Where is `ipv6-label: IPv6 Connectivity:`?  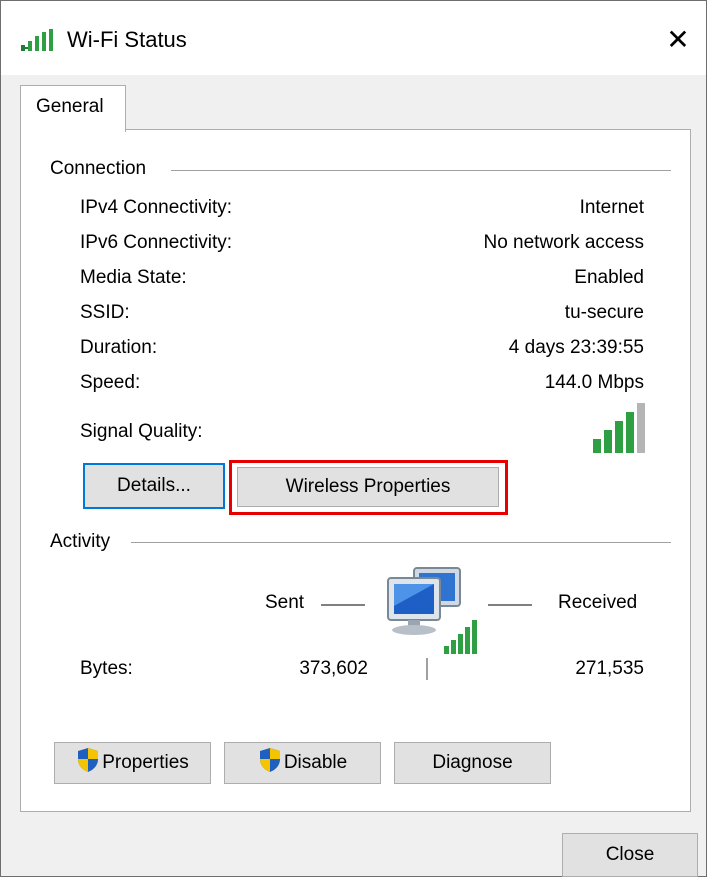
ipv6-label: IPv6 Connectivity: is located at coordinates (156, 242).